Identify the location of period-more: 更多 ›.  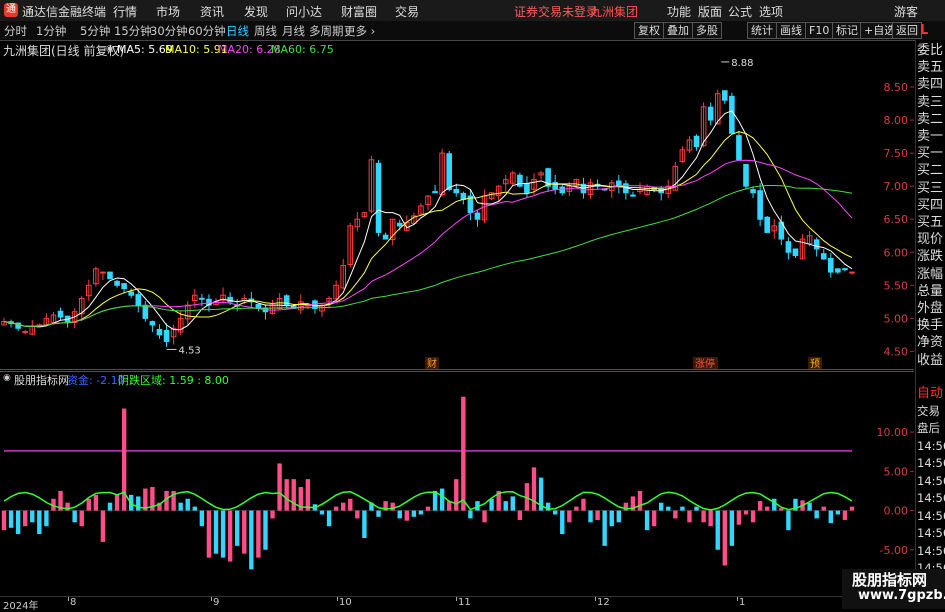
(359, 31).